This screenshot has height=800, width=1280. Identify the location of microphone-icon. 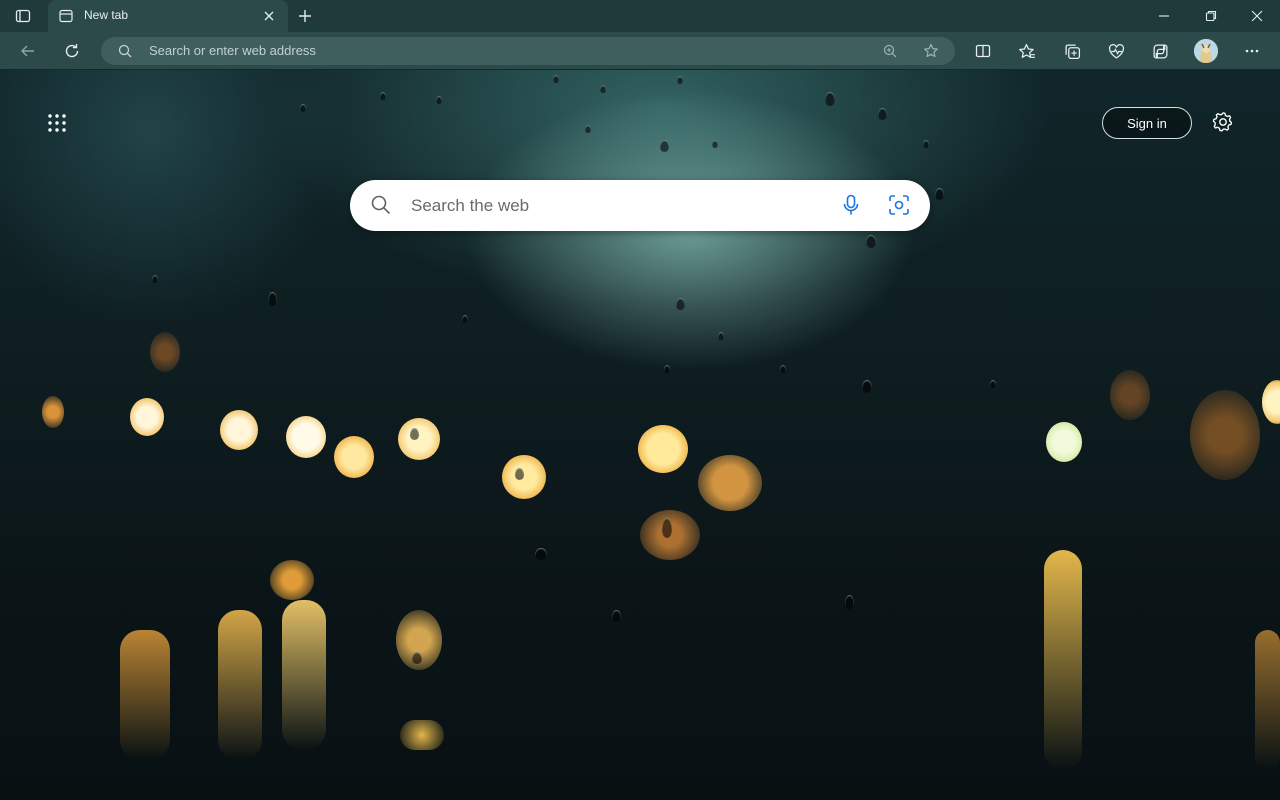
(851, 205).